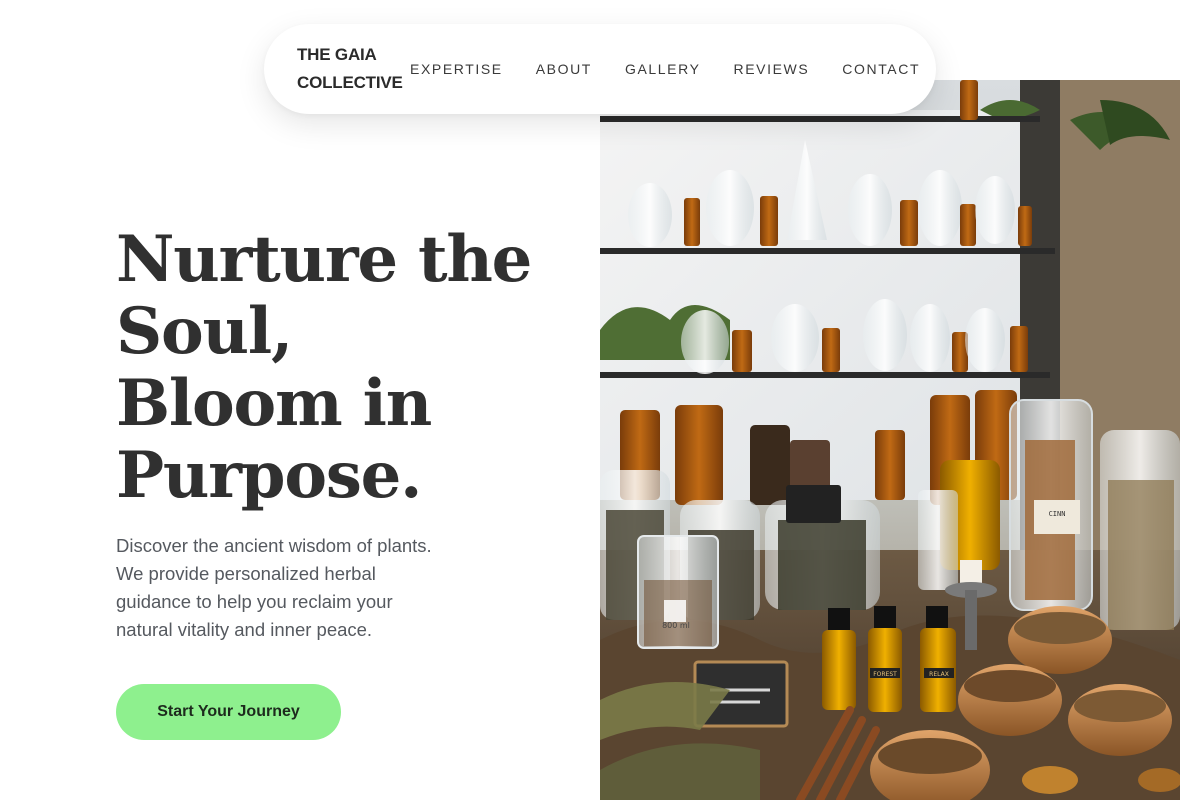 This screenshot has height=800, width=1200. Describe the element at coordinates (246, 573) in the screenshot. I see `description-line-2: We provide personalized herbal` at that location.